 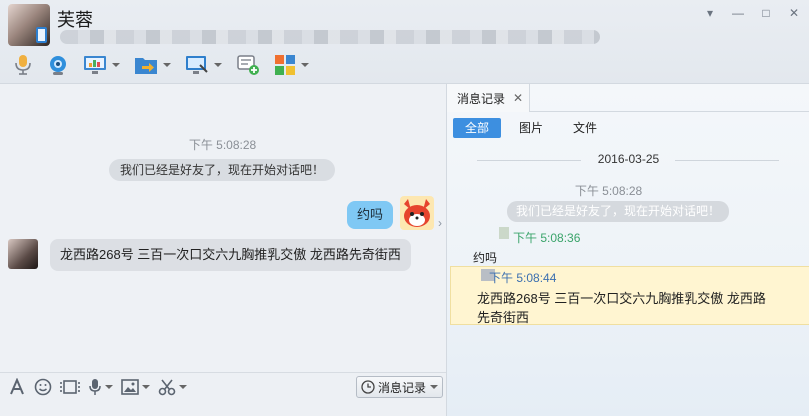 I want to click on image-button, so click(x=135, y=387).